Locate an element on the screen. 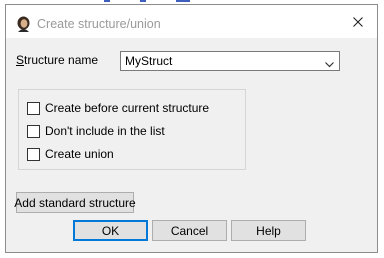 This screenshot has width=384, height=258. dont-include-label: Don't include in the list is located at coordinates (105, 131).